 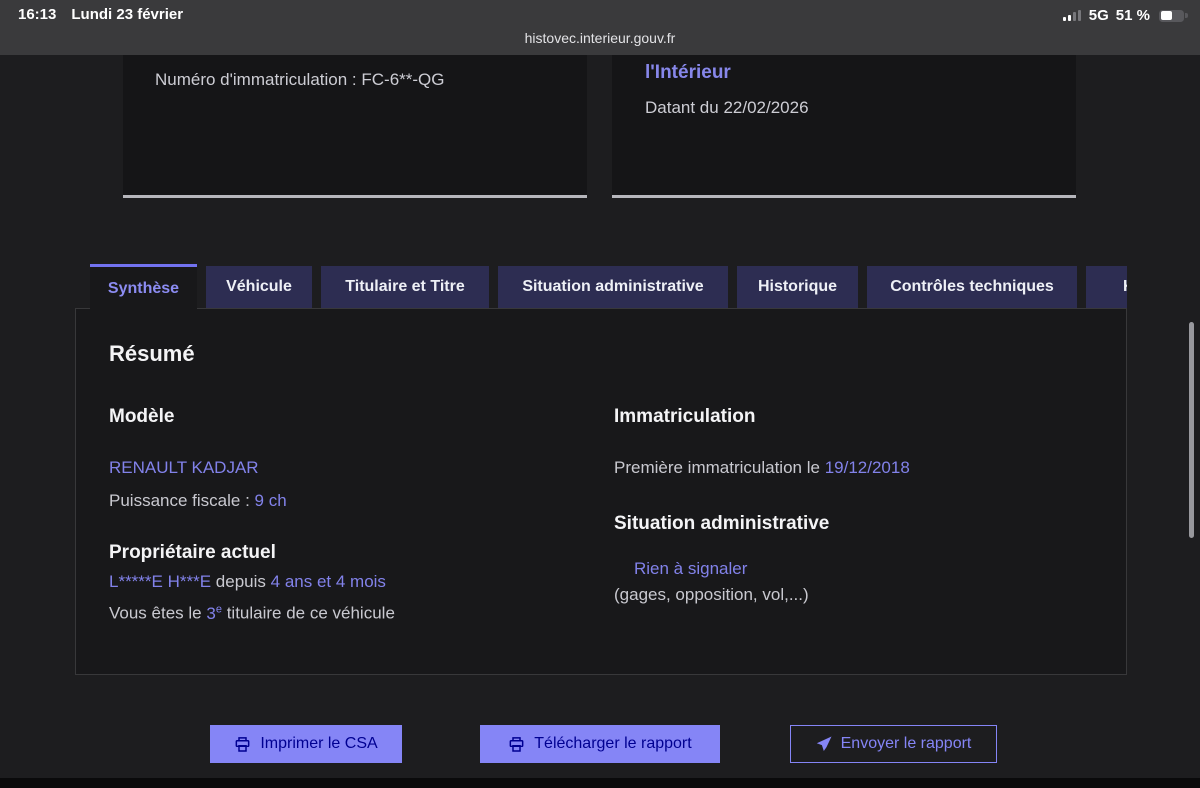 I want to click on status-right: 5G 51 %, so click(x=1125, y=15).